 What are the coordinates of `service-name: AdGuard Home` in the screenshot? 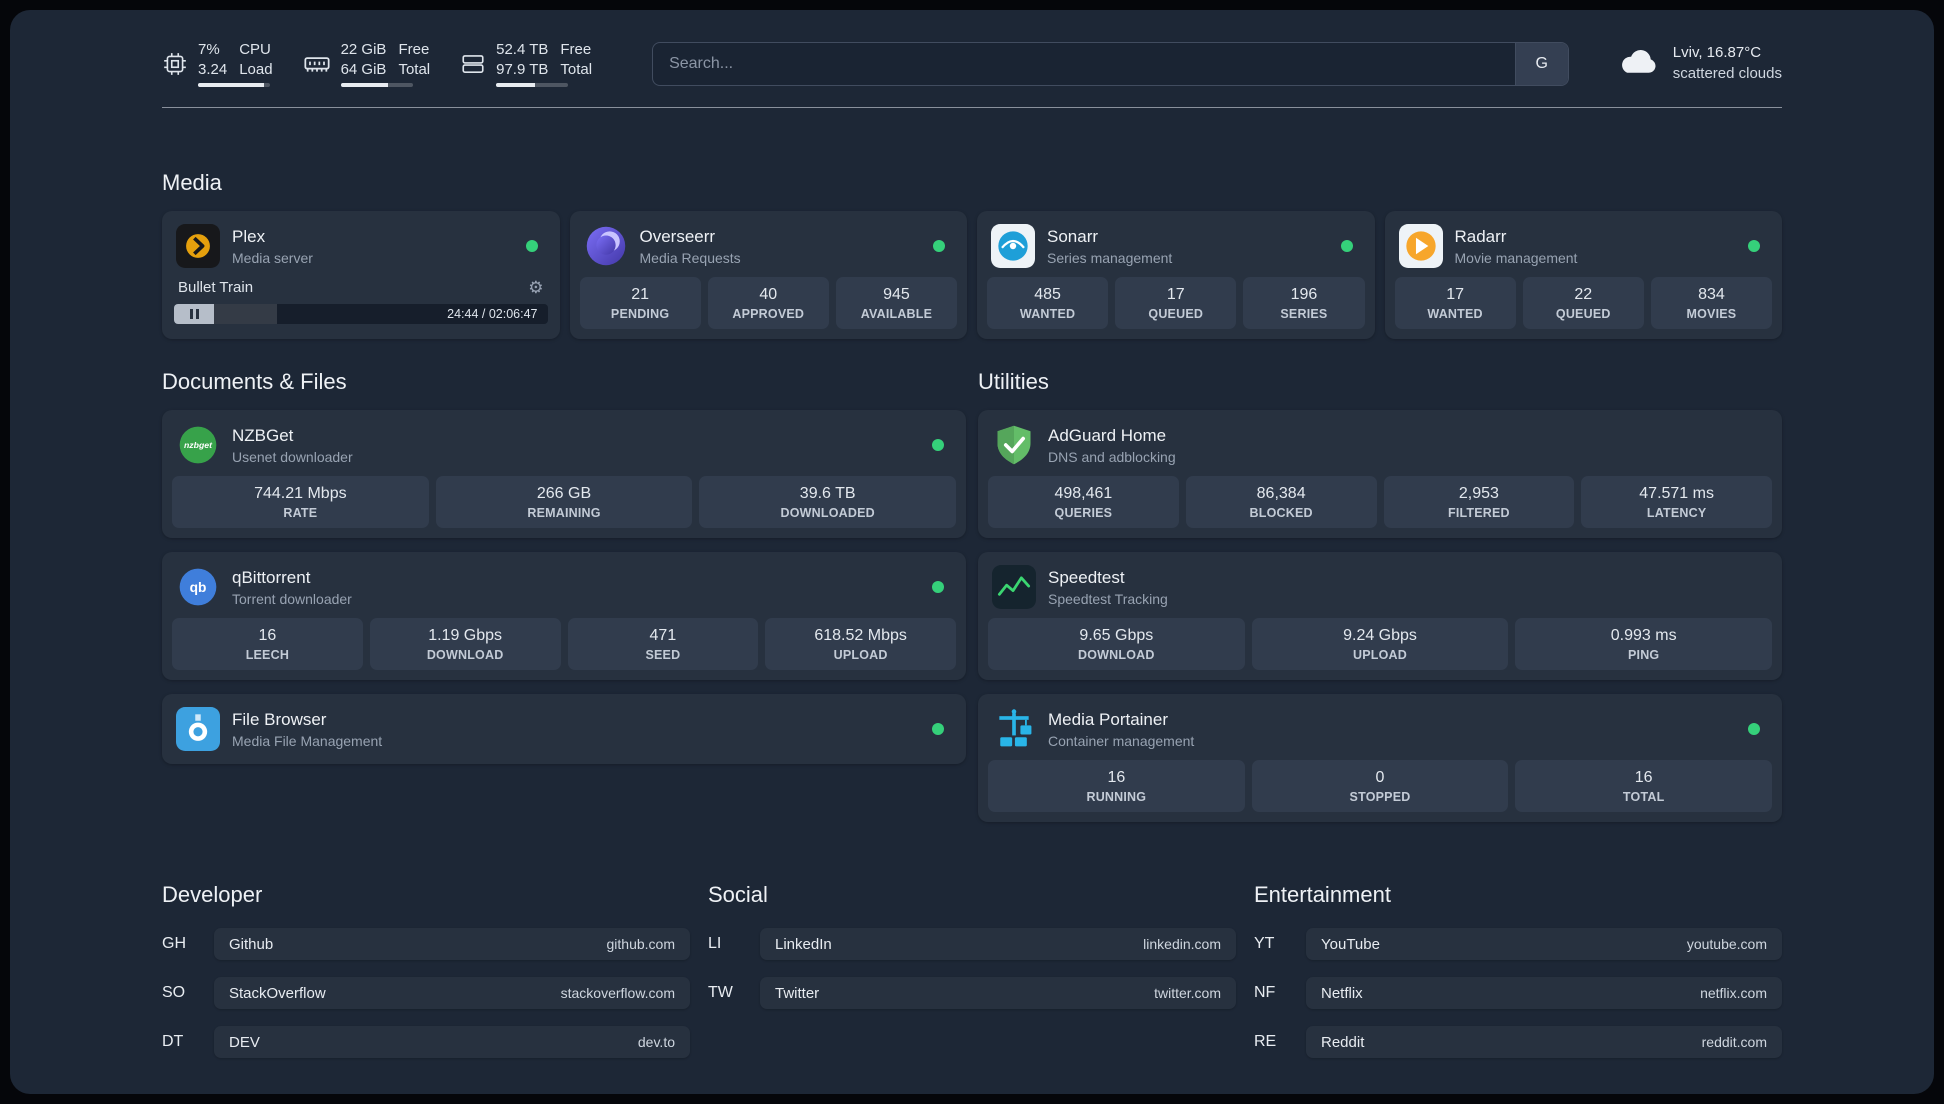 It's located at (1107, 435).